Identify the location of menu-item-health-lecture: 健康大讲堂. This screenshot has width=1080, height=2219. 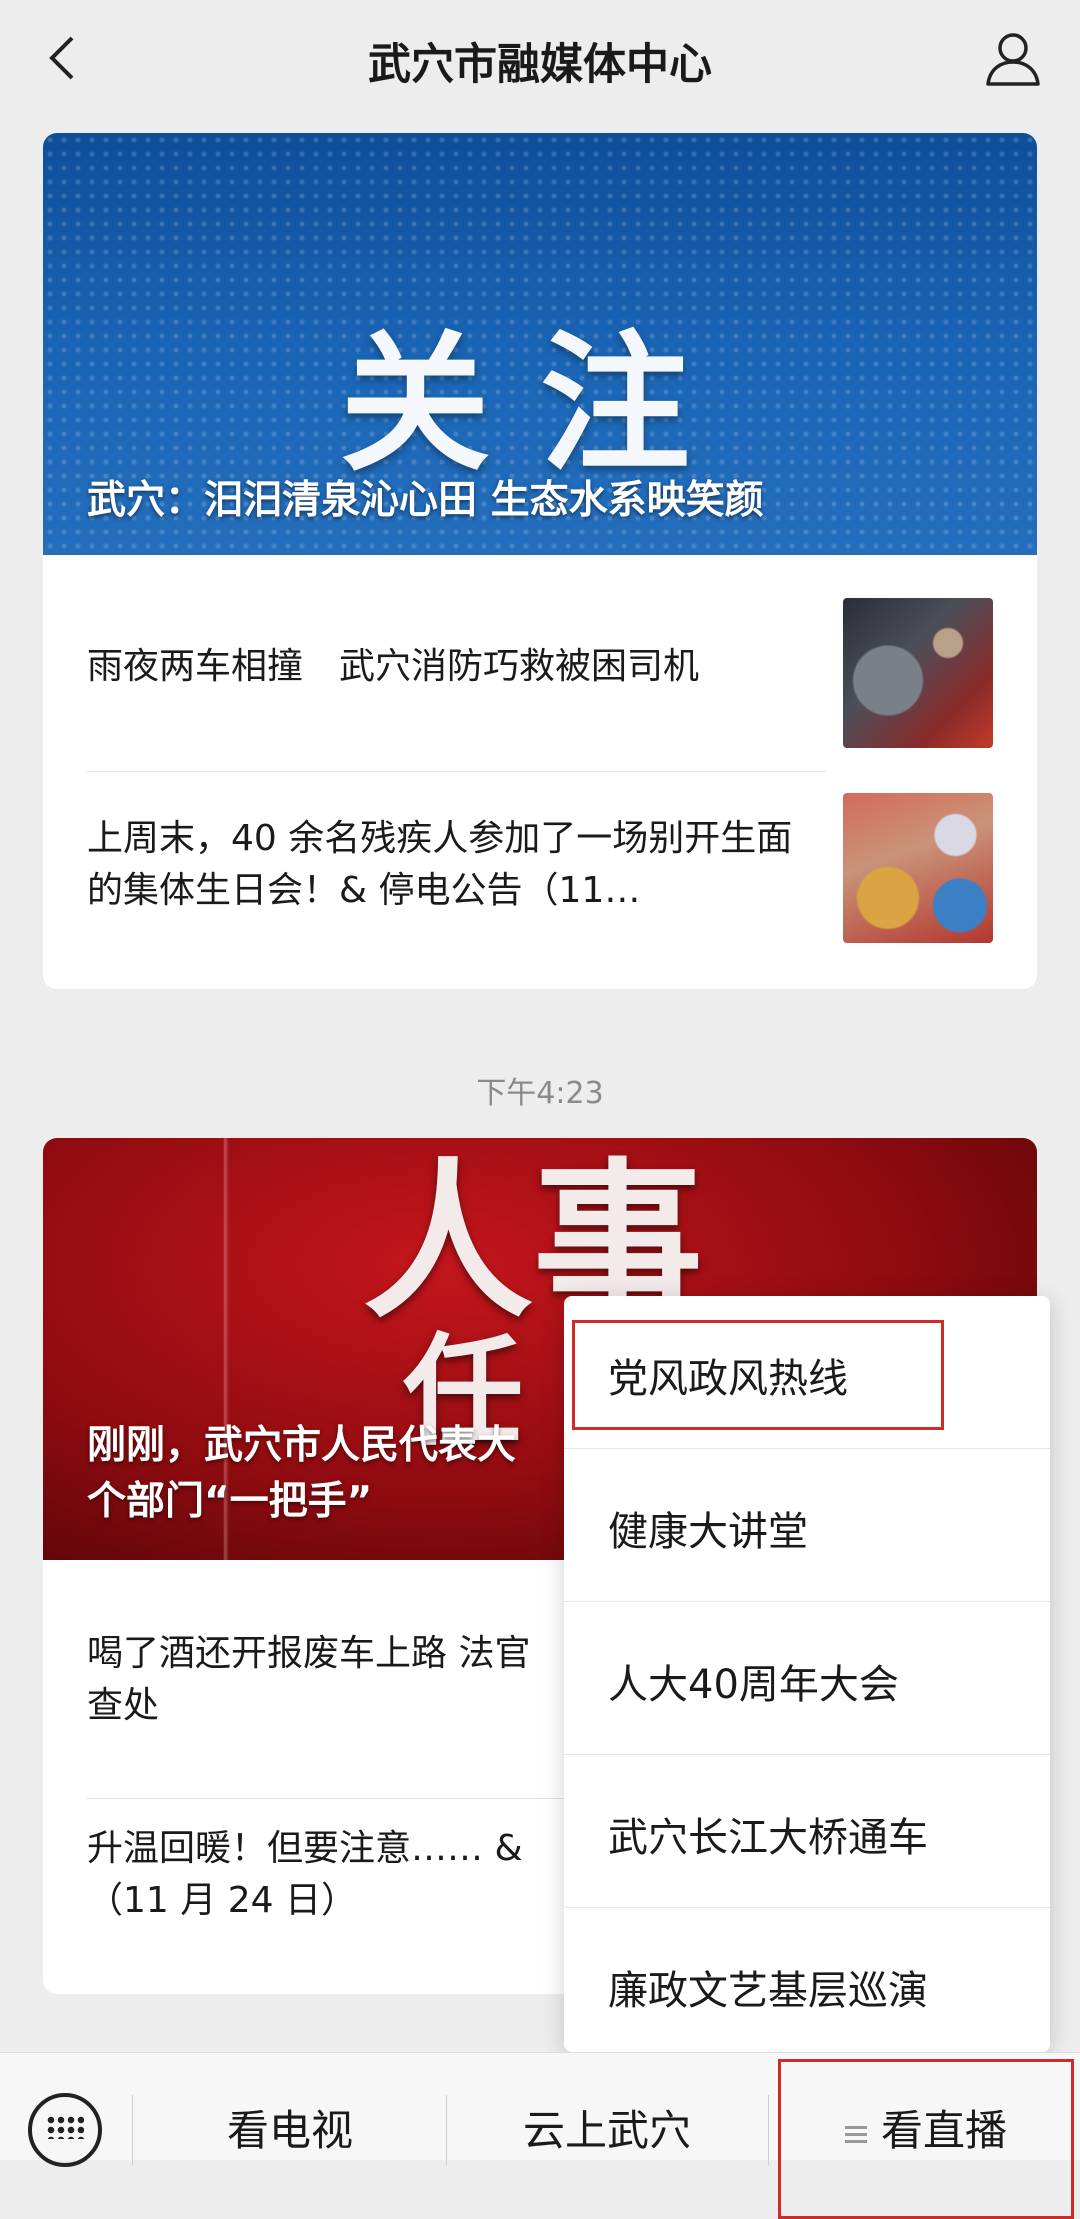
(807, 1525).